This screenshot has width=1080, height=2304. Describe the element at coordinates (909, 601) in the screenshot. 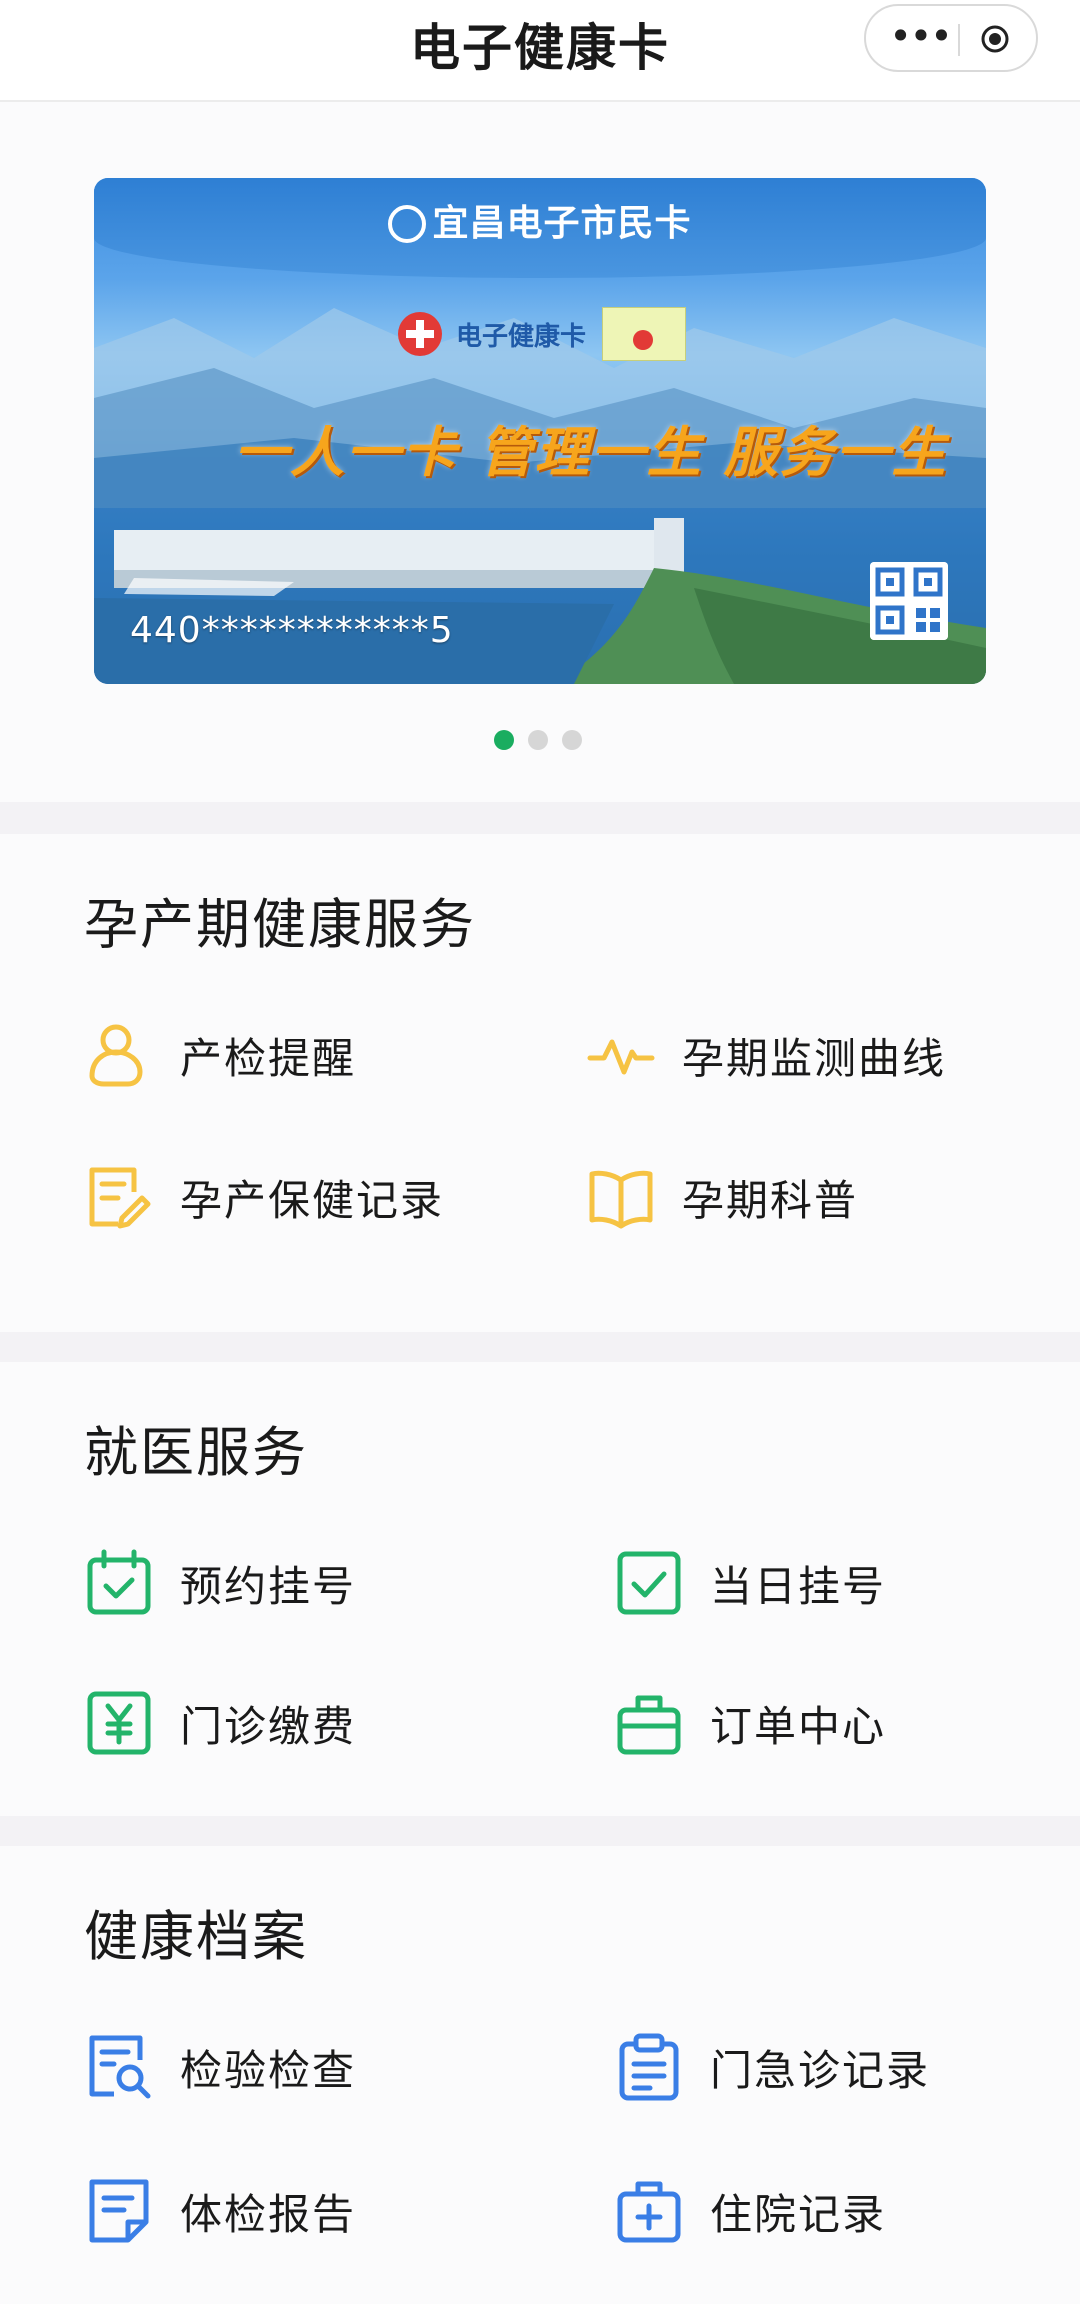

I see `qr-code-icon` at that location.